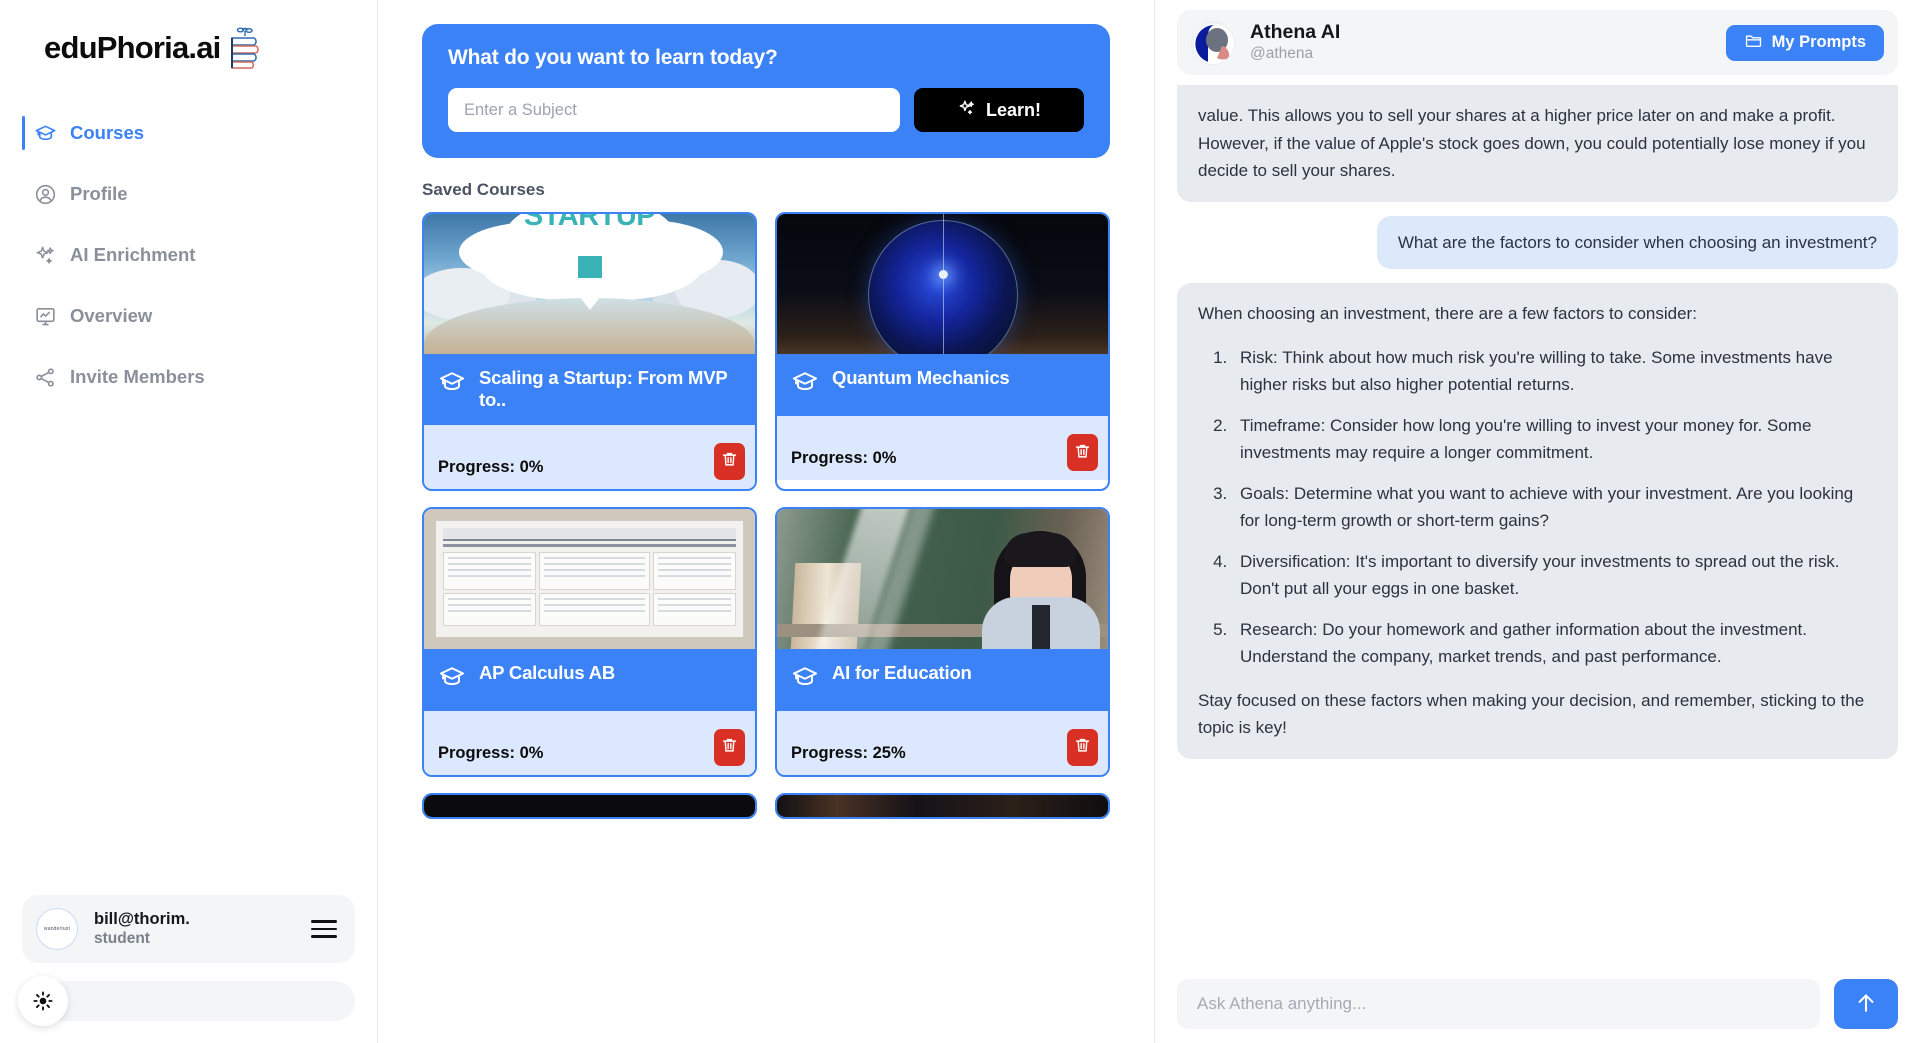  Describe the element at coordinates (45, 194) in the screenshot. I see `user-circle-icon` at that location.